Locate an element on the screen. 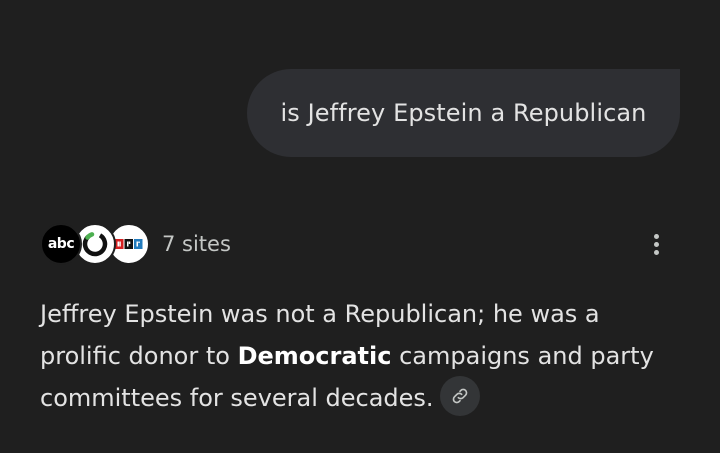 The image size is (720, 453). answer-bold: Democratic is located at coordinates (314, 356).